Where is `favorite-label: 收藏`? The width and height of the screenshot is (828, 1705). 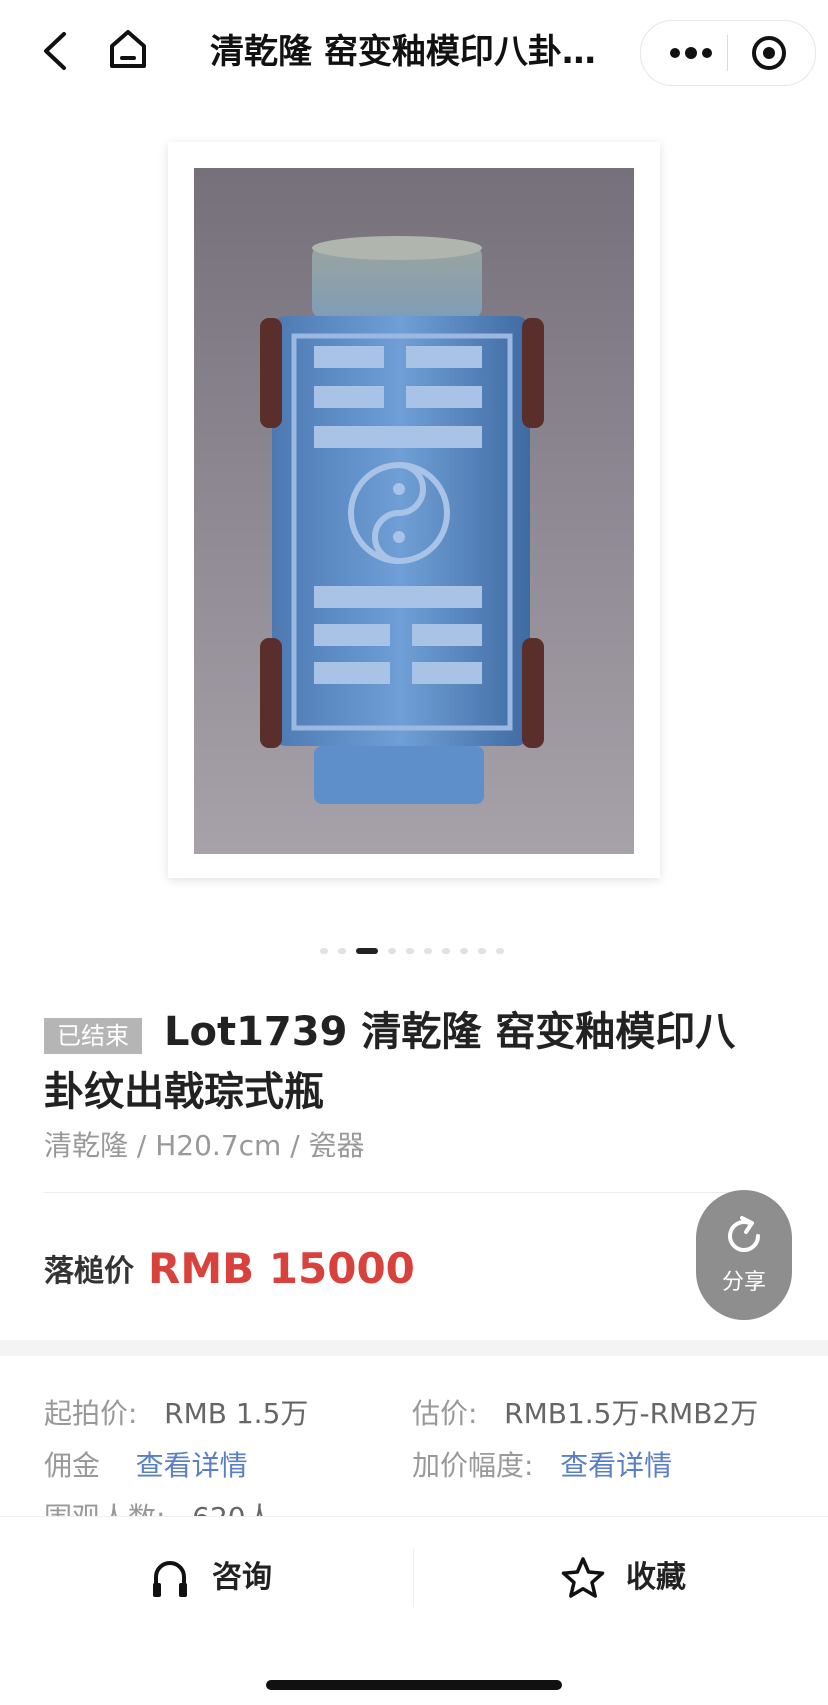
favorite-label: 收藏 is located at coordinates (656, 1577).